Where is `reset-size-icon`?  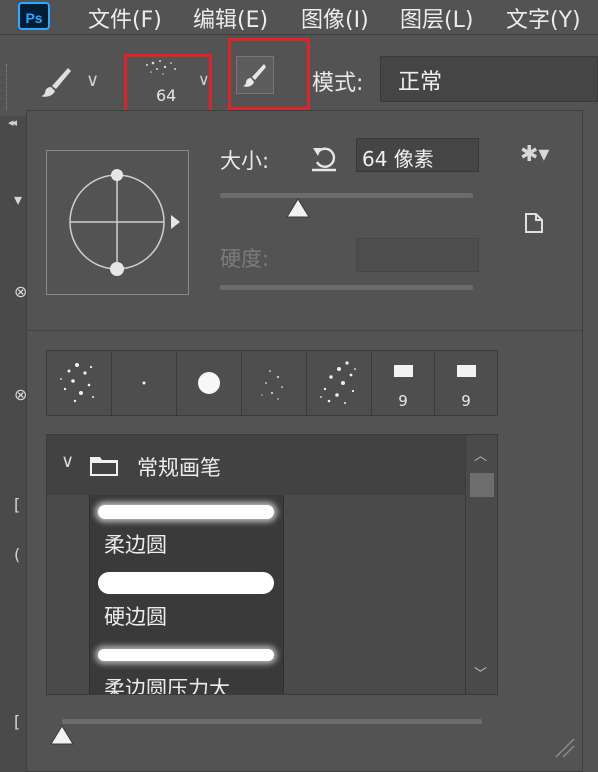
reset-size-icon is located at coordinates (324, 157).